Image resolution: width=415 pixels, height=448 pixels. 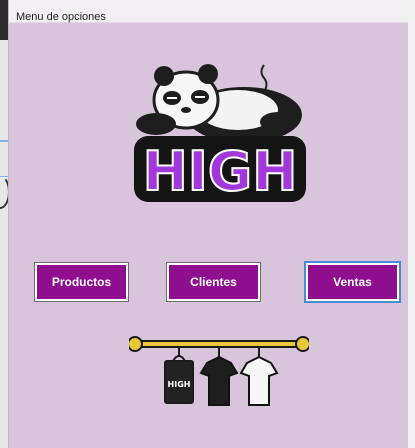 I want to click on clientes-button: Clientes, so click(x=213, y=282).